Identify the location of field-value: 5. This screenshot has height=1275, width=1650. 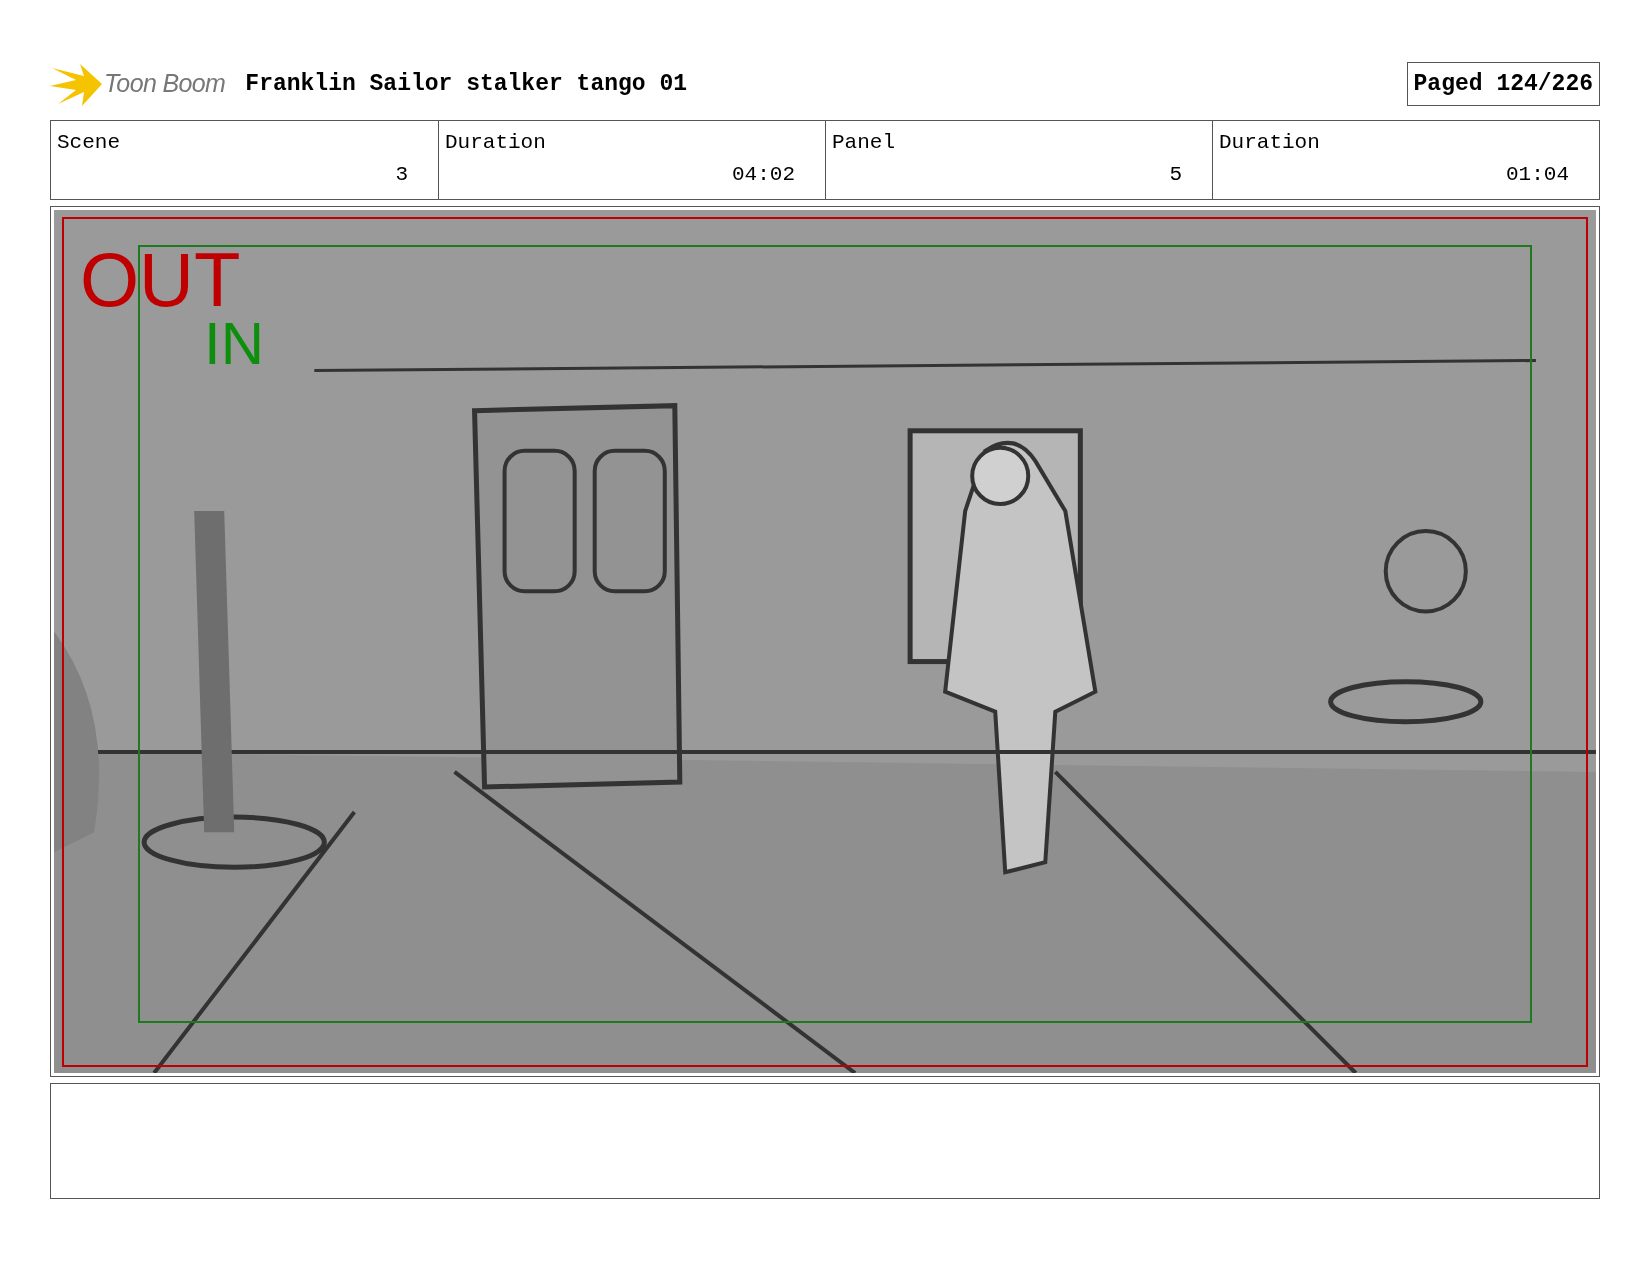
(1175, 174).